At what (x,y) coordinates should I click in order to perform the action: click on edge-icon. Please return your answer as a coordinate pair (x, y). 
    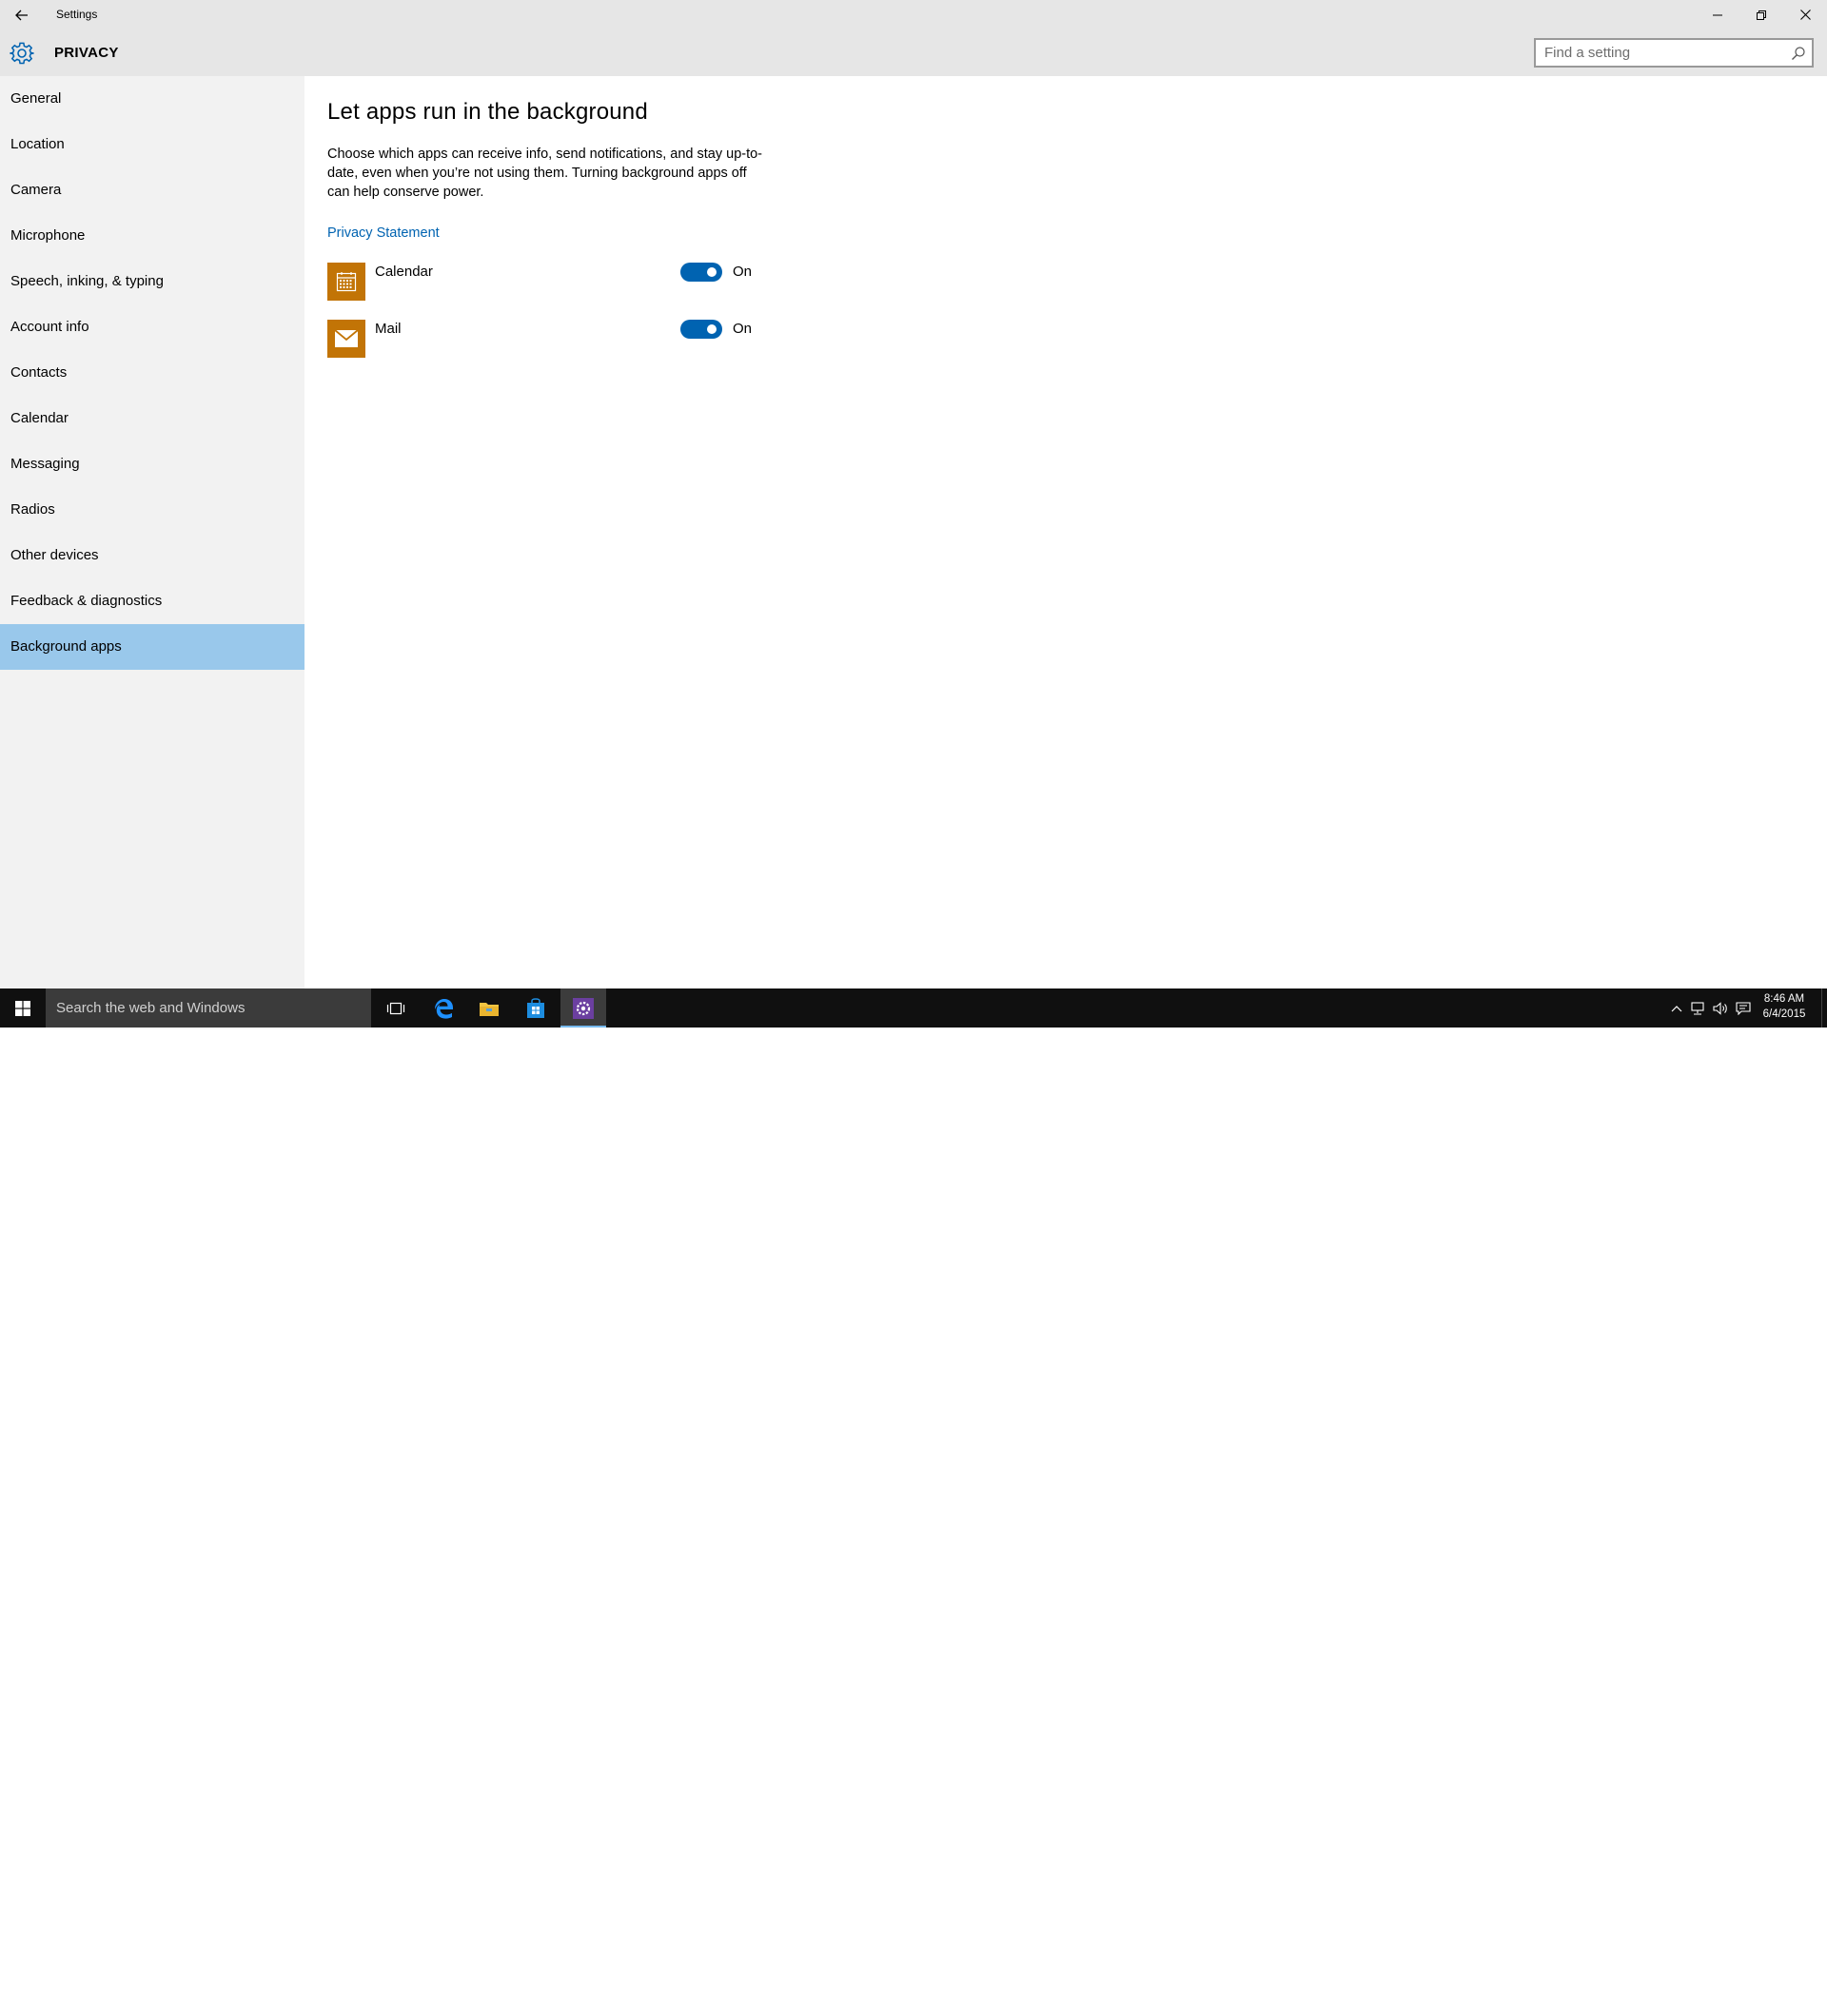
    Looking at the image, I should click on (444, 1008).